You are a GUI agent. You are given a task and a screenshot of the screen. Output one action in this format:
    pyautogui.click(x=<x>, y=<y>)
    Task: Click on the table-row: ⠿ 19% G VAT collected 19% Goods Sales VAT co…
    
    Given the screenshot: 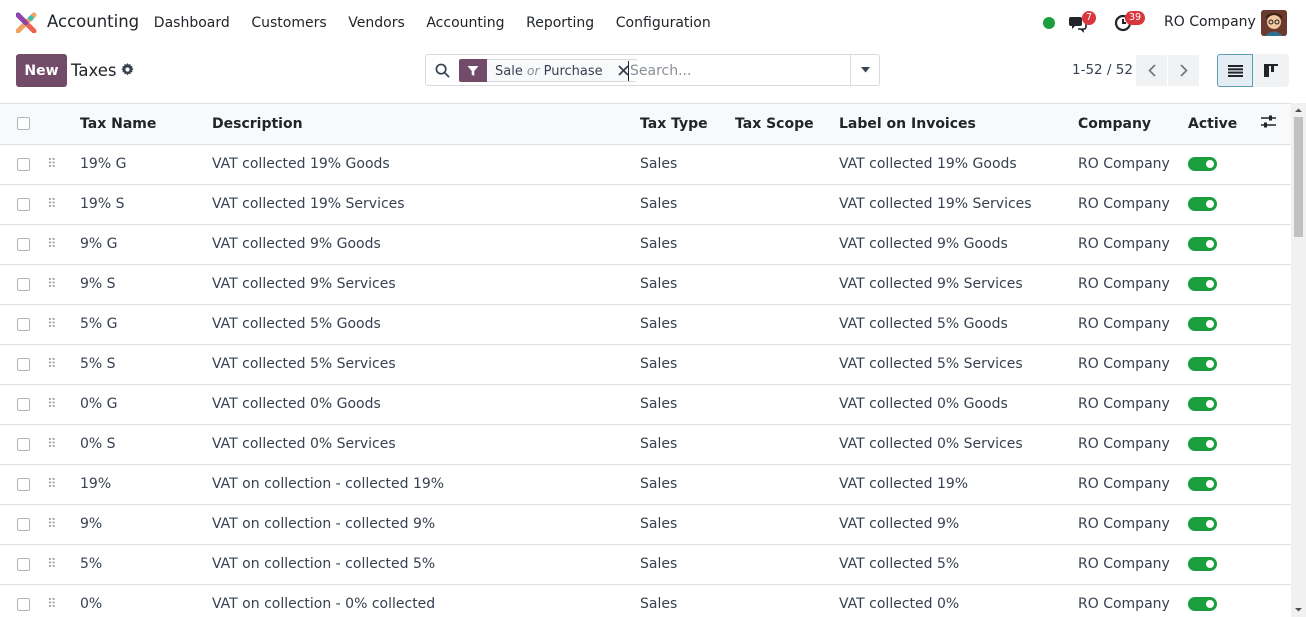 What is the action you would take?
    pyautogui.click(x=645, y=164)
    